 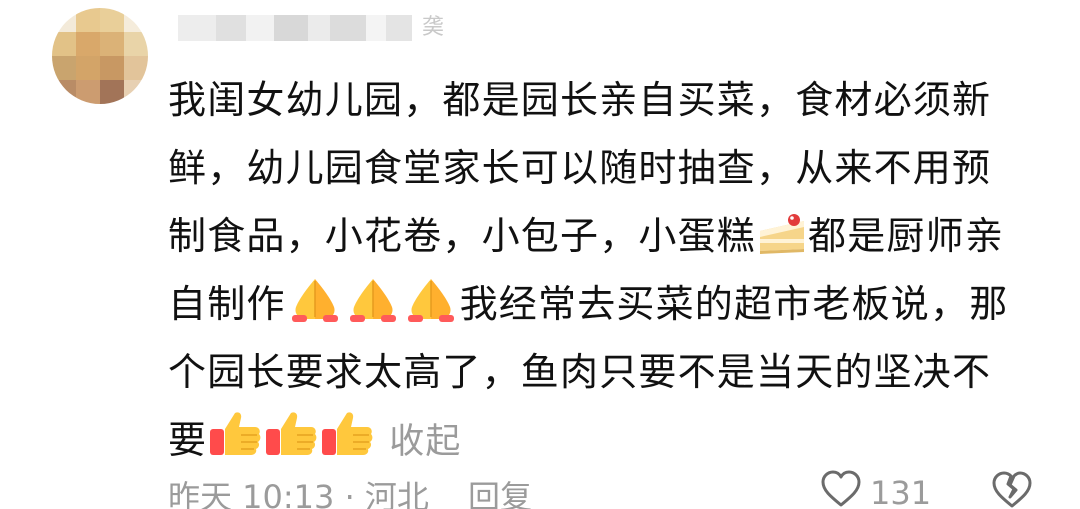 What do you see at coordinates (901, 491) in the screenshot?
I see `like-count: 131` at bounding box center [901, 491].